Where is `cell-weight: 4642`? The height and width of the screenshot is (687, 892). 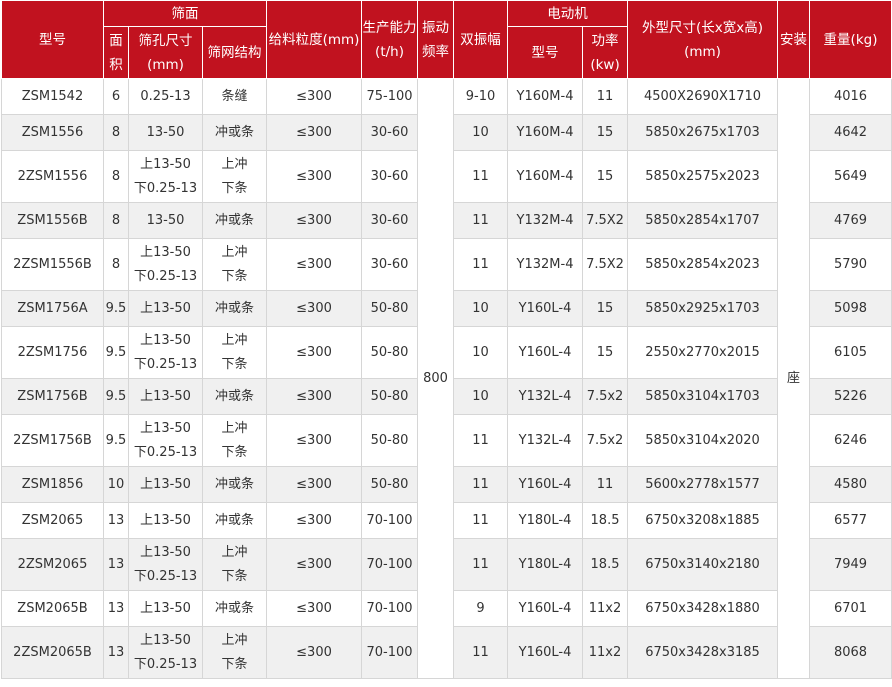 cell-weight: 4642 is located at coordinates (850, 132).